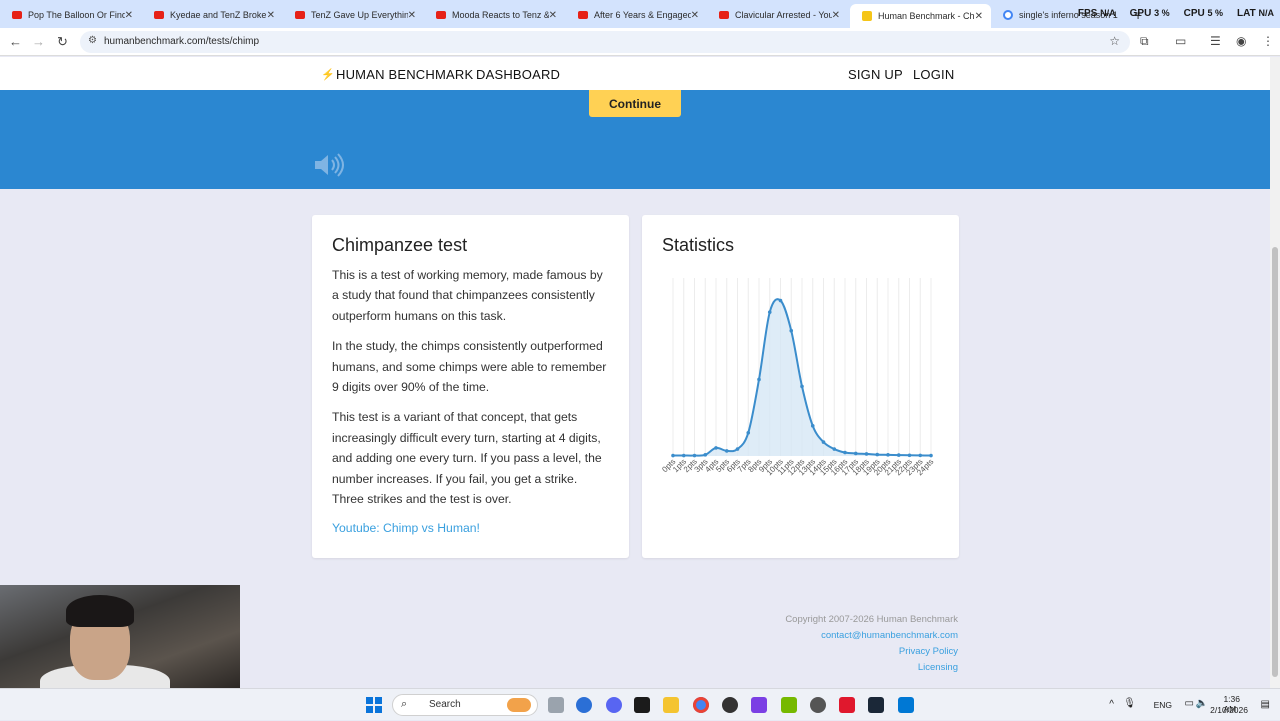  Describe the element at coordinates (92, 40) in the screenshot. I see `site-info-icon: ⚙` at that location.